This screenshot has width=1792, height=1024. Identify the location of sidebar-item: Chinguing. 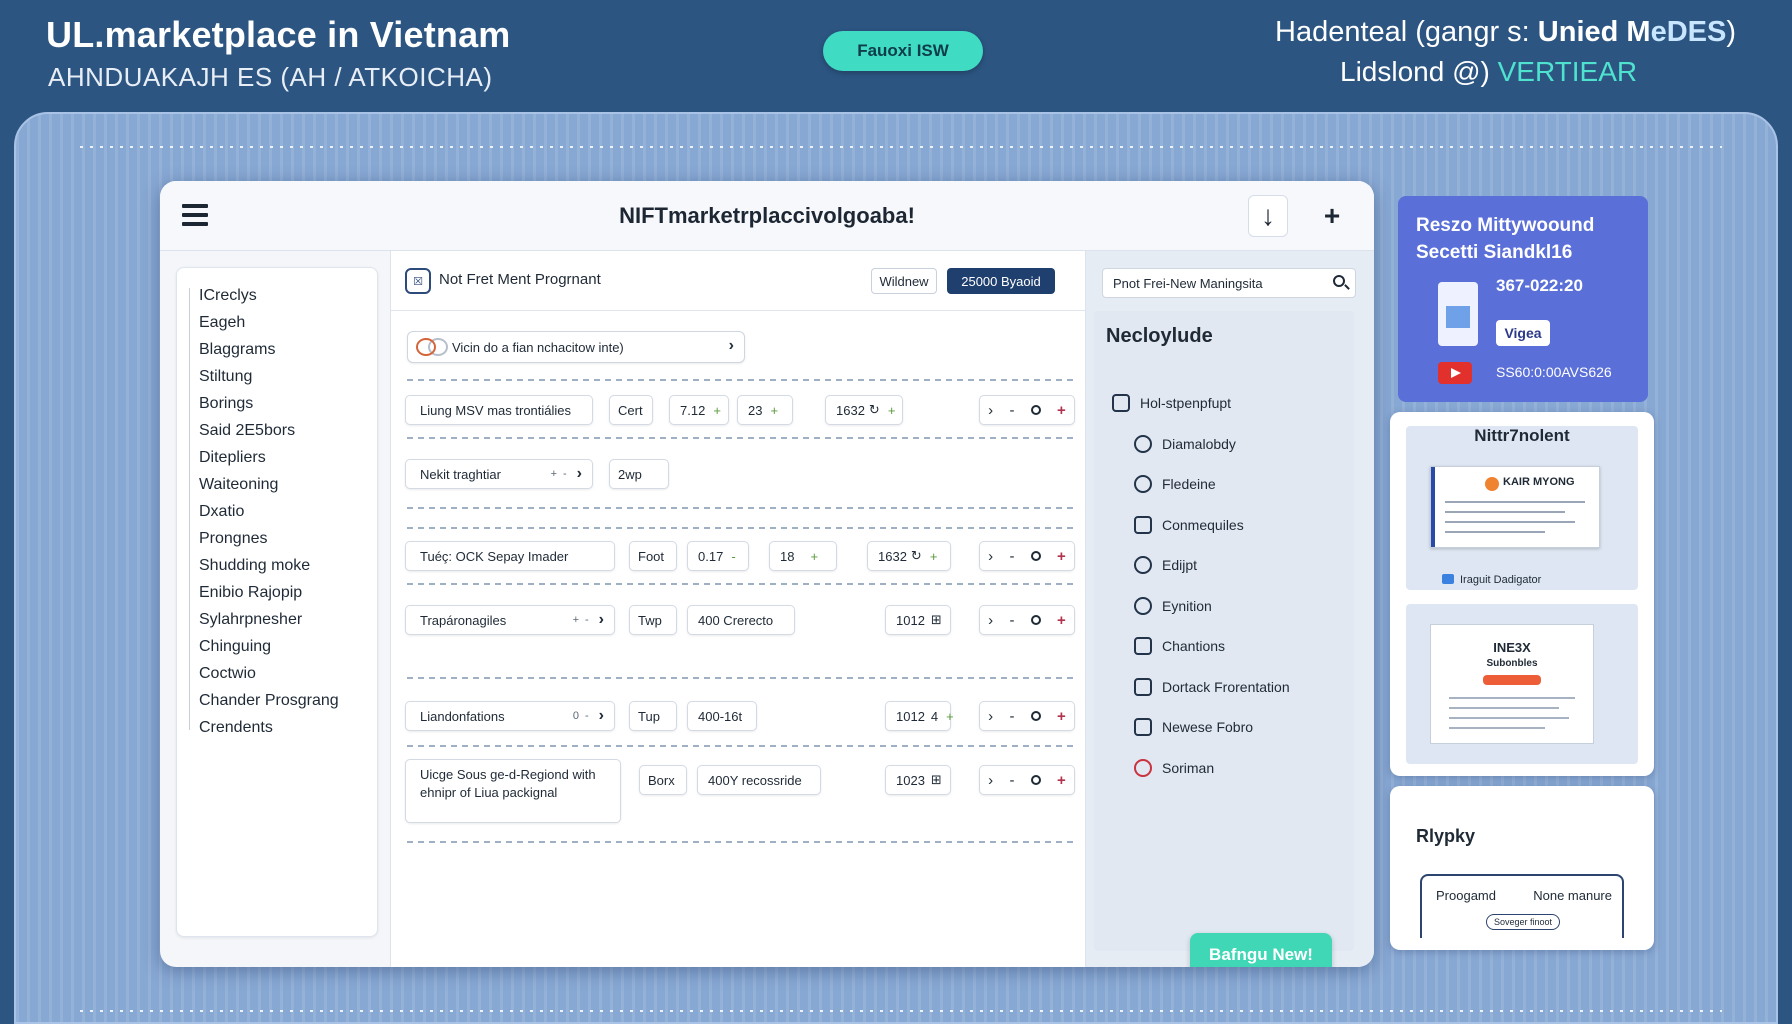
(269, 646).